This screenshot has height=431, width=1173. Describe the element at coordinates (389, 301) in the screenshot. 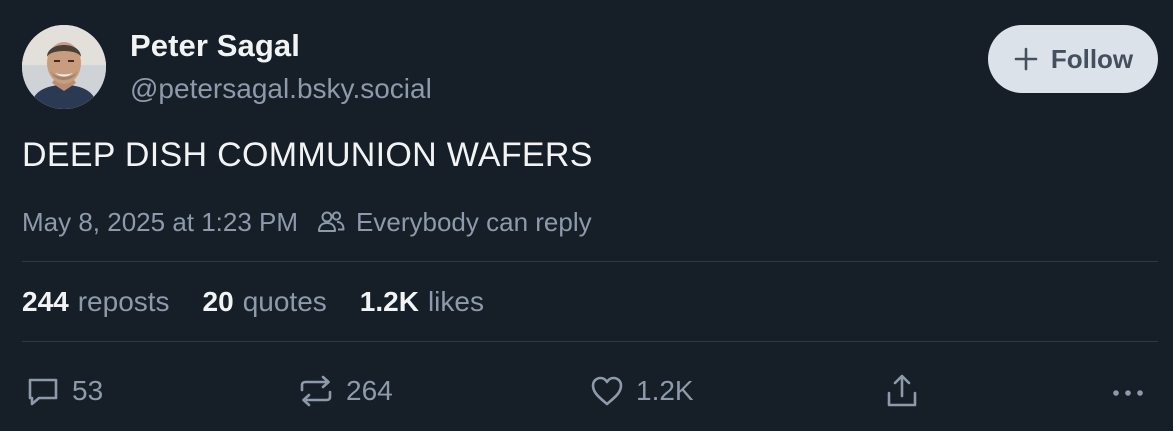

I see `stat-value: 1.2K` at that location.